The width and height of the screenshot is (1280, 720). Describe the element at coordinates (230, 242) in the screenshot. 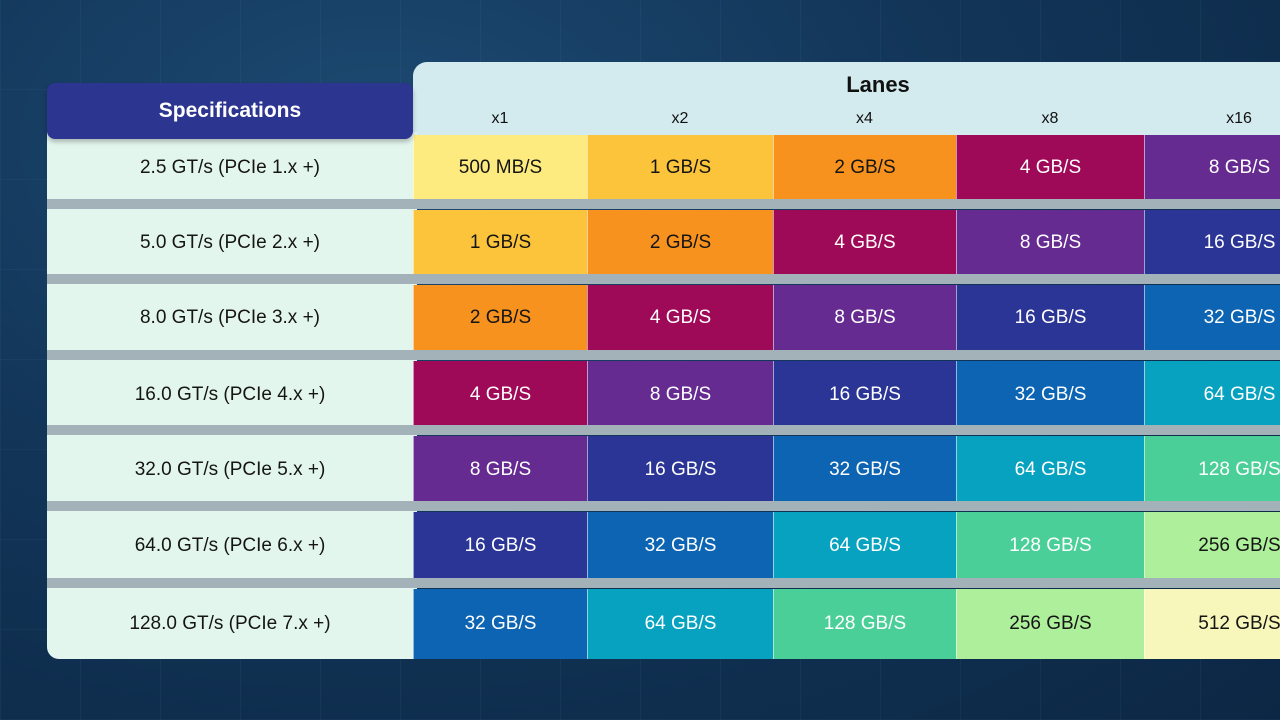

I see `spec-label: 5.0 GT/s (PCIe 2.x +)` at that location.